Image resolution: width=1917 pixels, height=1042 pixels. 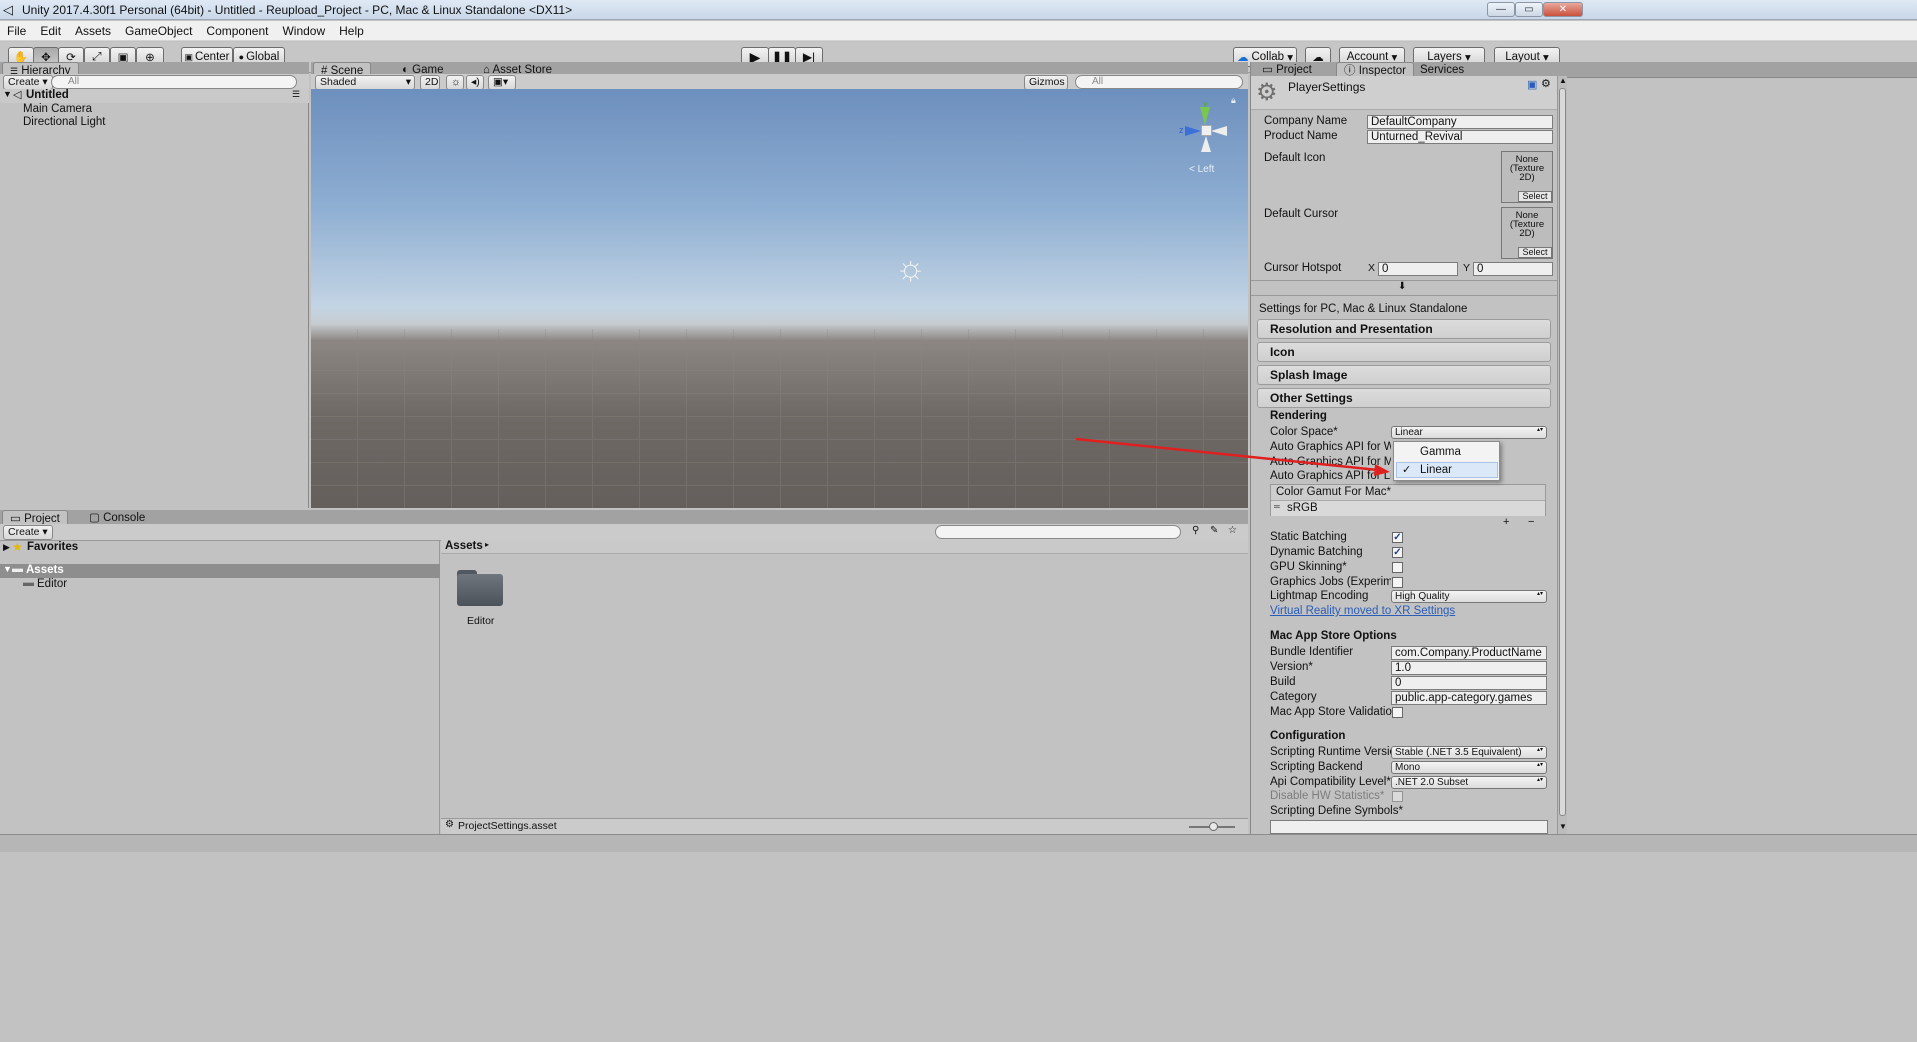 What do you see at coordinates (844, 826) in the screenshot?
I see `asset-statusbar: ⚙ ProjectSettings.asset` at bounding box center [844, 826].